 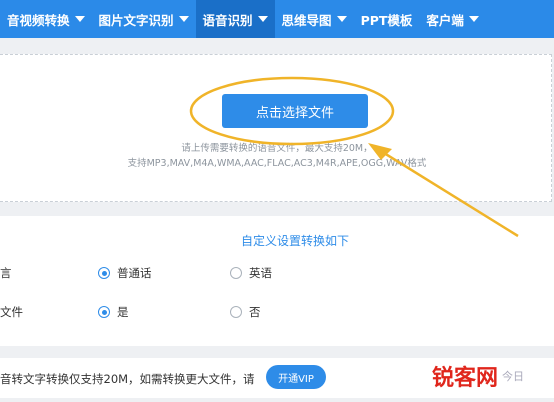 I want to click on nav-item-av-convert: 音视频转换, so click(x=46, y=19).